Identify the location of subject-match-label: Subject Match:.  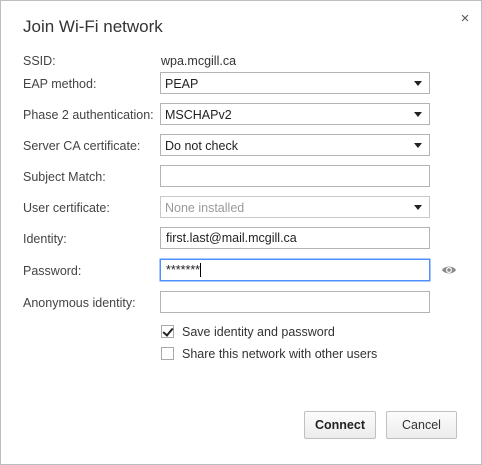
(64, 177).